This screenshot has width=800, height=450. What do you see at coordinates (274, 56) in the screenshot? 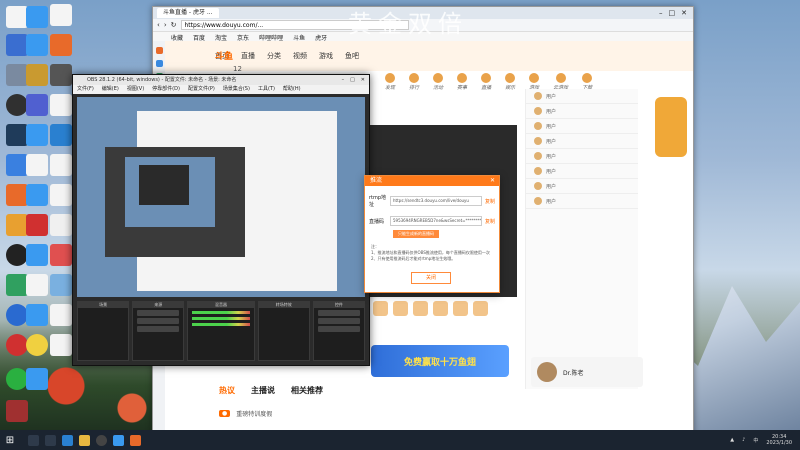
I see `nav-category: 分类` at bounding box center [274, 56].